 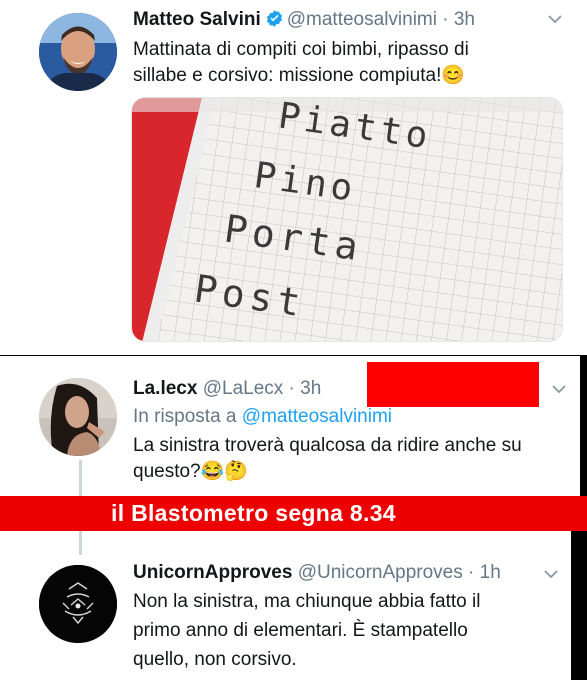 I want to click on avatar-unicornapproves, so click(x=78, y=604).